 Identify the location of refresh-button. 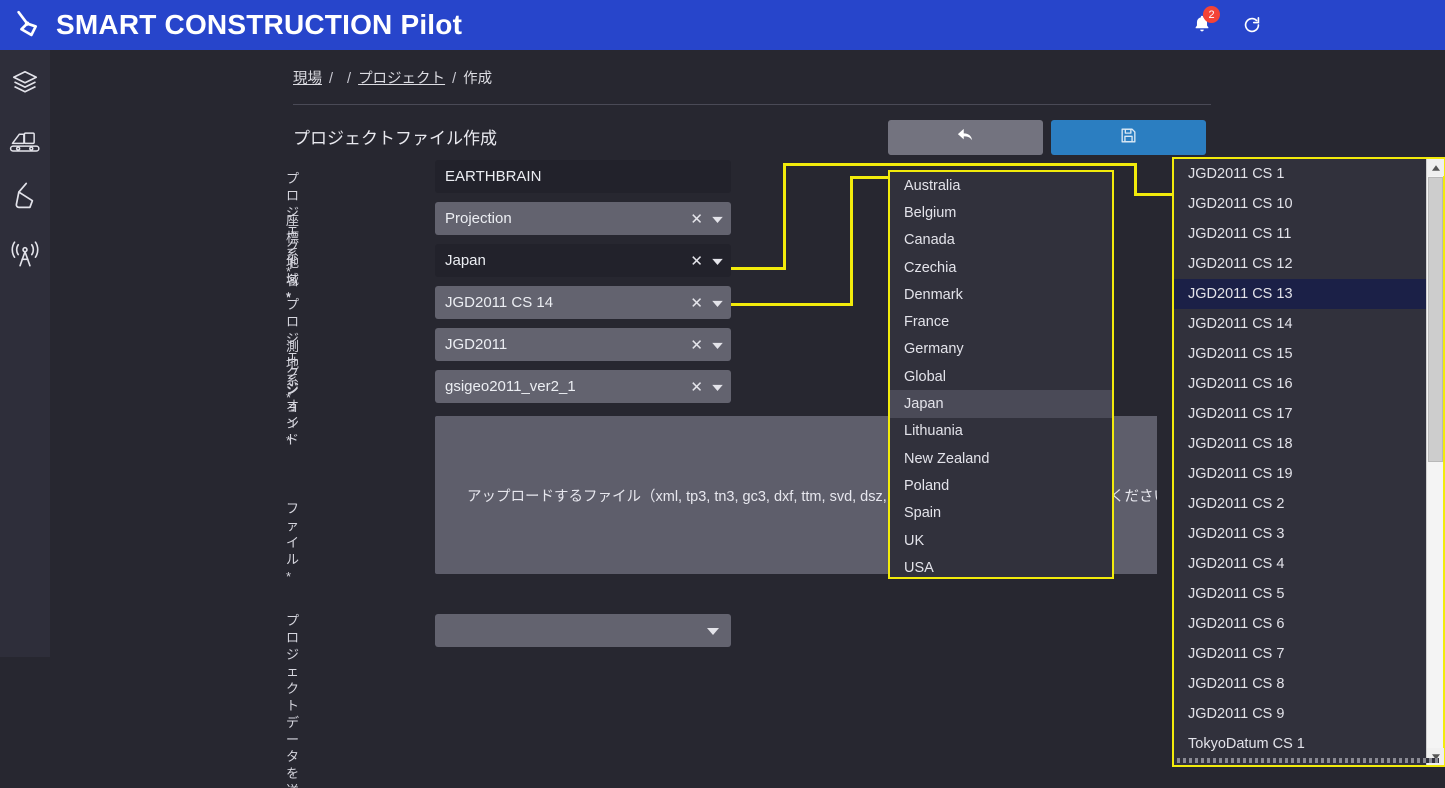
(1252, 25).